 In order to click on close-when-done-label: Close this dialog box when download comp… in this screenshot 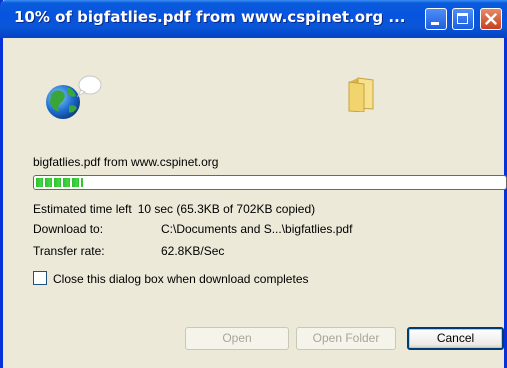, I will do `click(181, 279)`.